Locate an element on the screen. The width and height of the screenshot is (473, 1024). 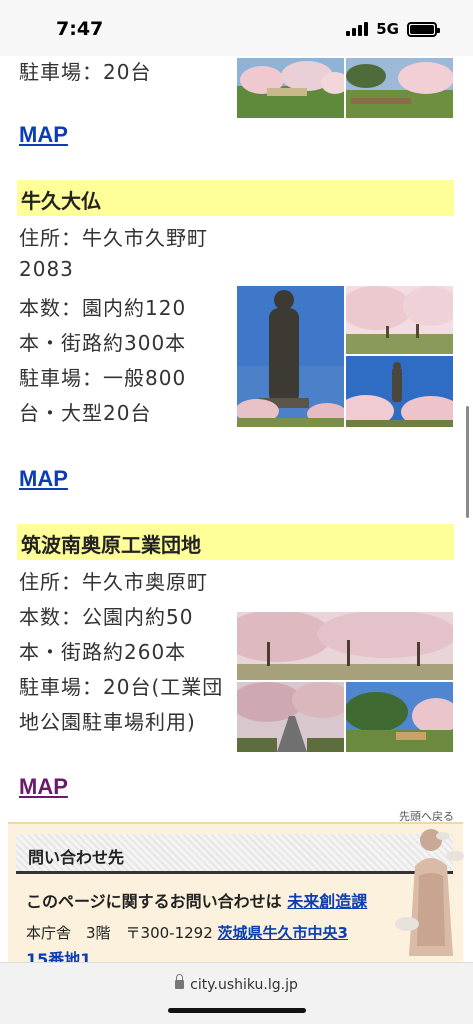
contact-lead: このページに関するお問い合わせは is located at coordinates (154, 901).